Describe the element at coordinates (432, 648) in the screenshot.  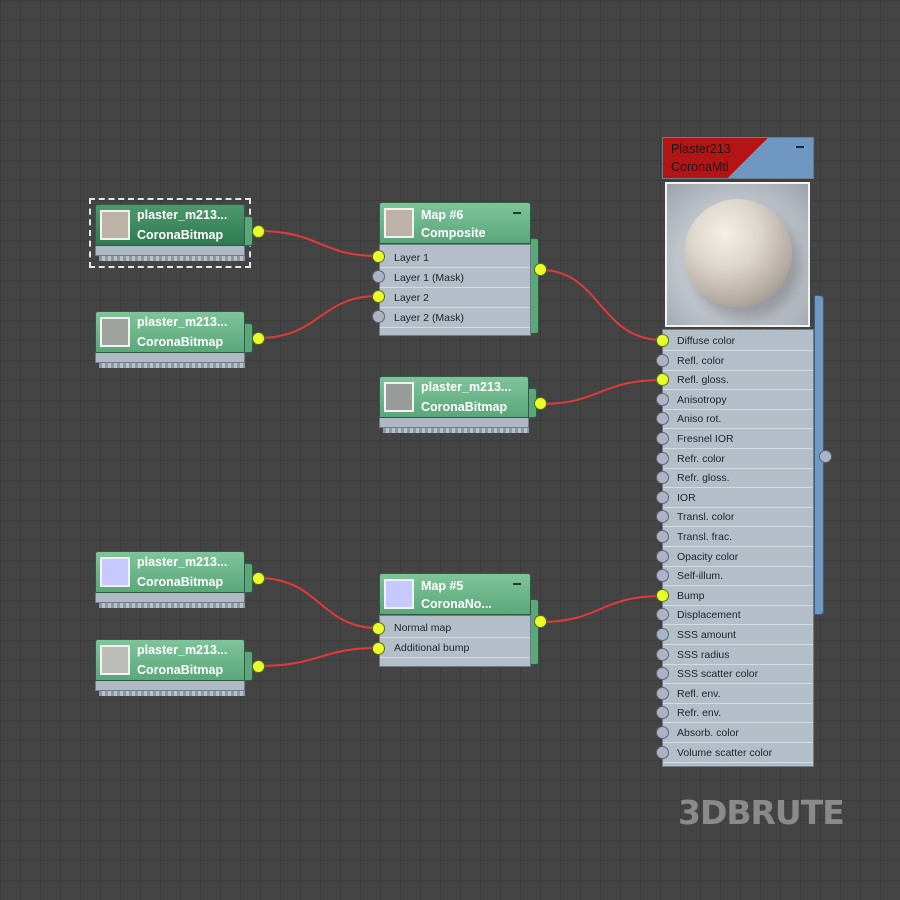
I see `slot-label: Additional bump` at that location.